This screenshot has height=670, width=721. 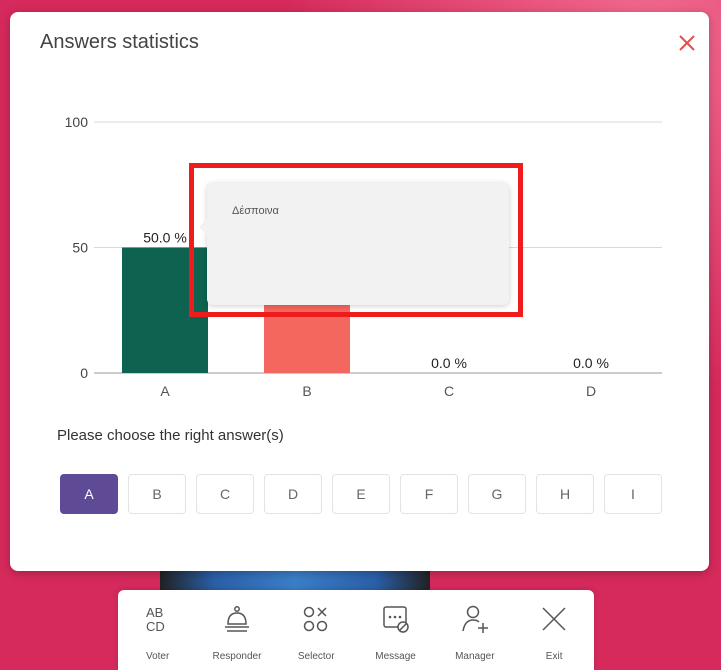 What do you see at coordinates (554, 656) in the screenshot?
I see `exit-label: Exit` at bounding box center [554, 656].